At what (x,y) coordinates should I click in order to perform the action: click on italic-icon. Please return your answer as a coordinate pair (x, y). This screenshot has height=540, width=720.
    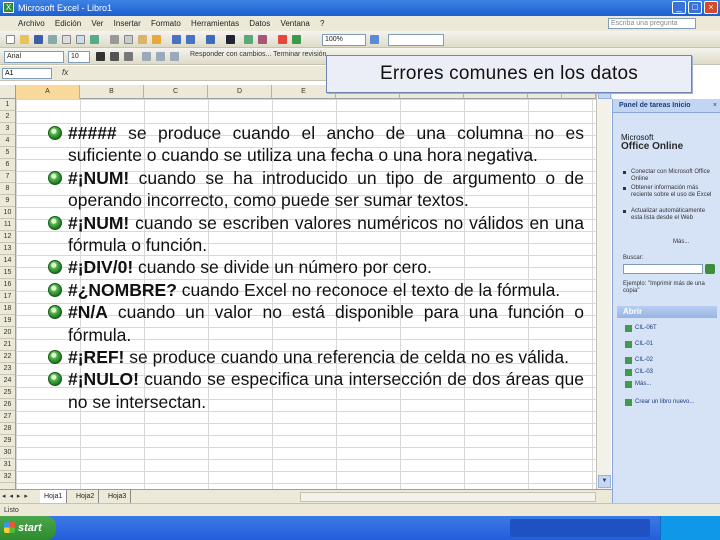
    Looking at the image, I should click on (114, 56).